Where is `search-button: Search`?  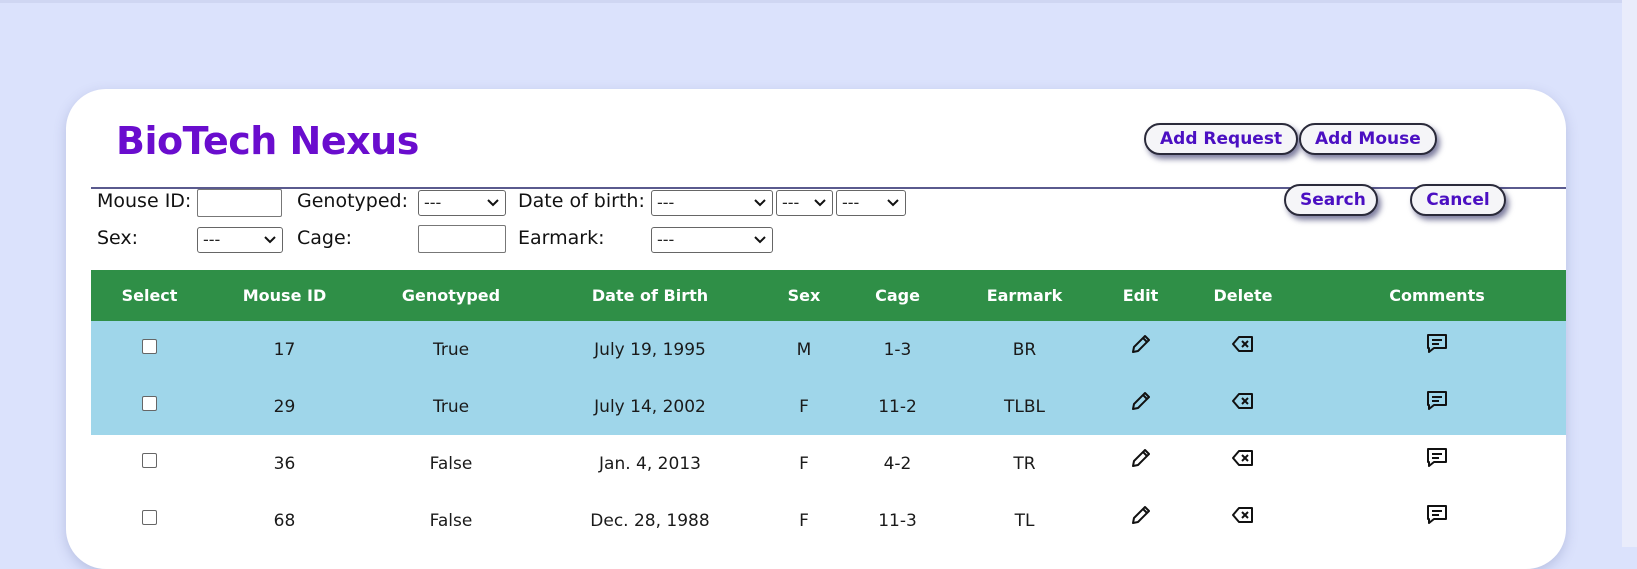
search-button: Search is located at coordinates (1331, 200).